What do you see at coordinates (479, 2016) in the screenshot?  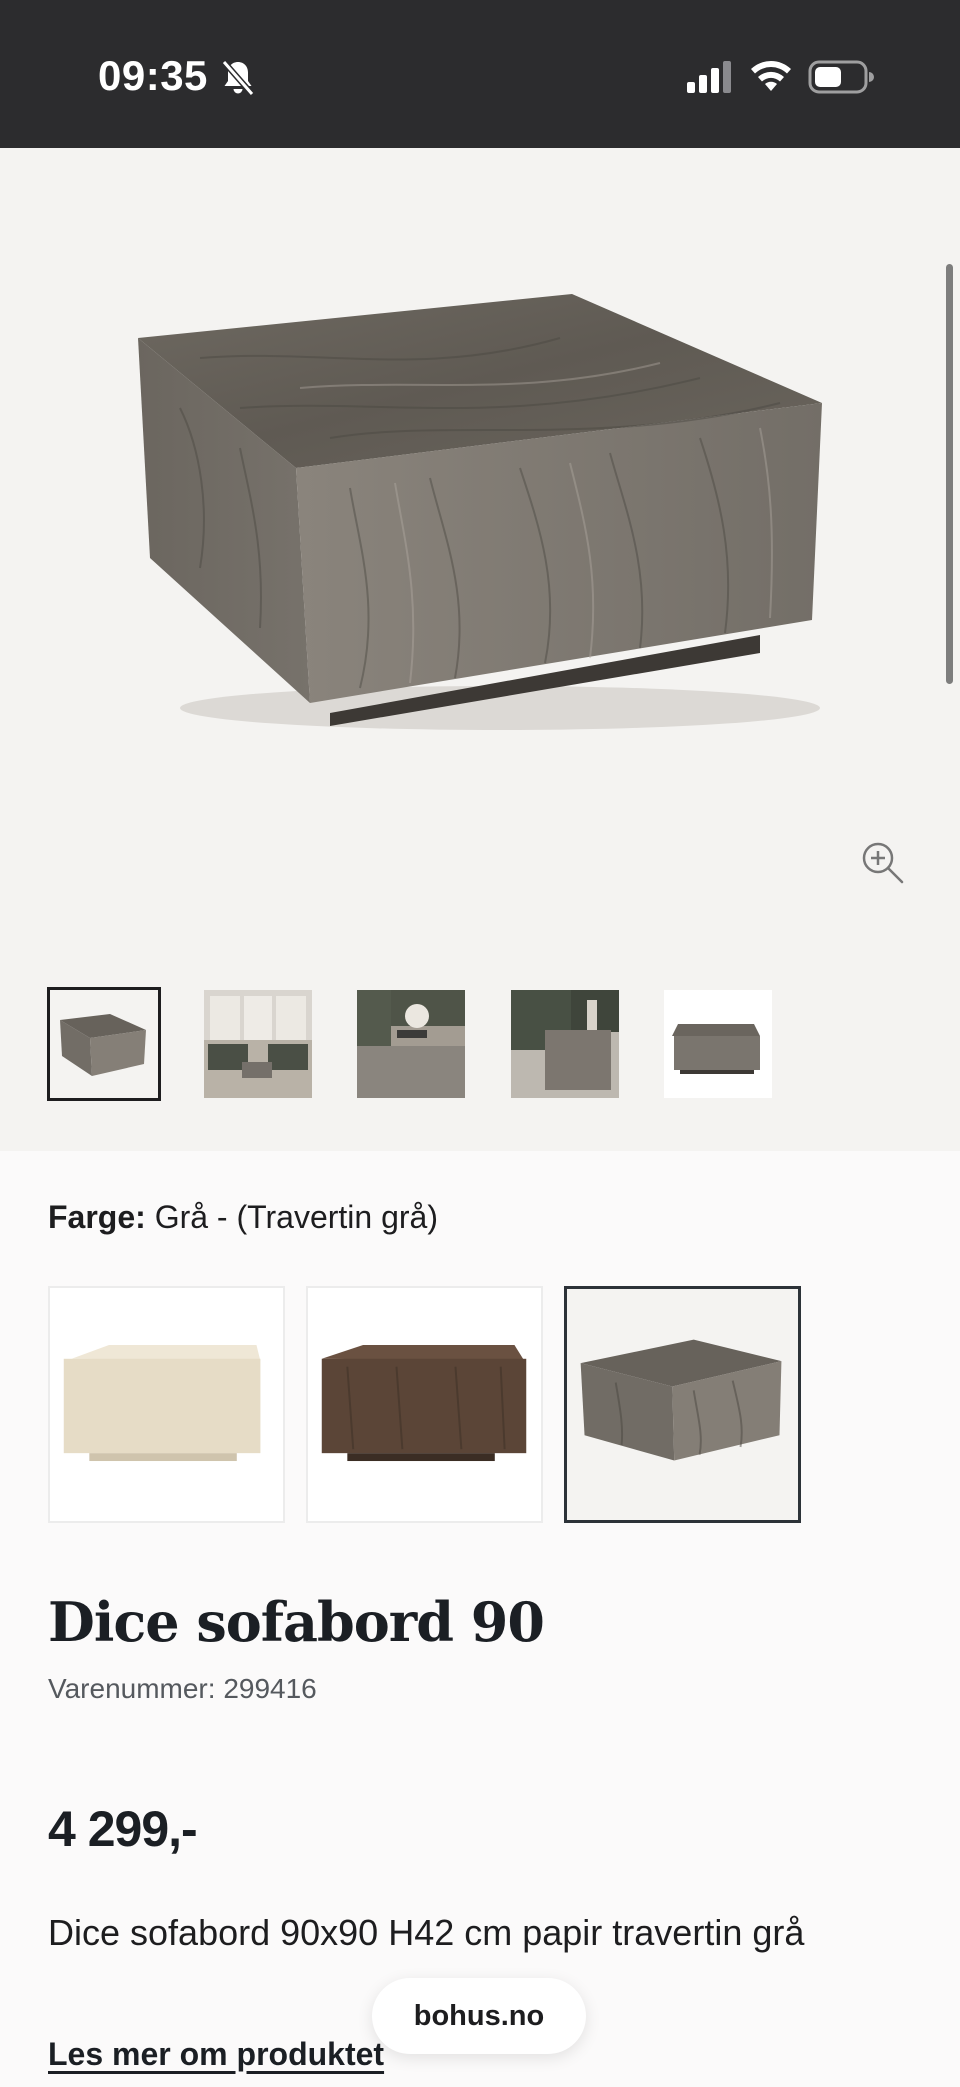 I see `browser-url-pill: bohus.no` at bounding box center [479, 2016].